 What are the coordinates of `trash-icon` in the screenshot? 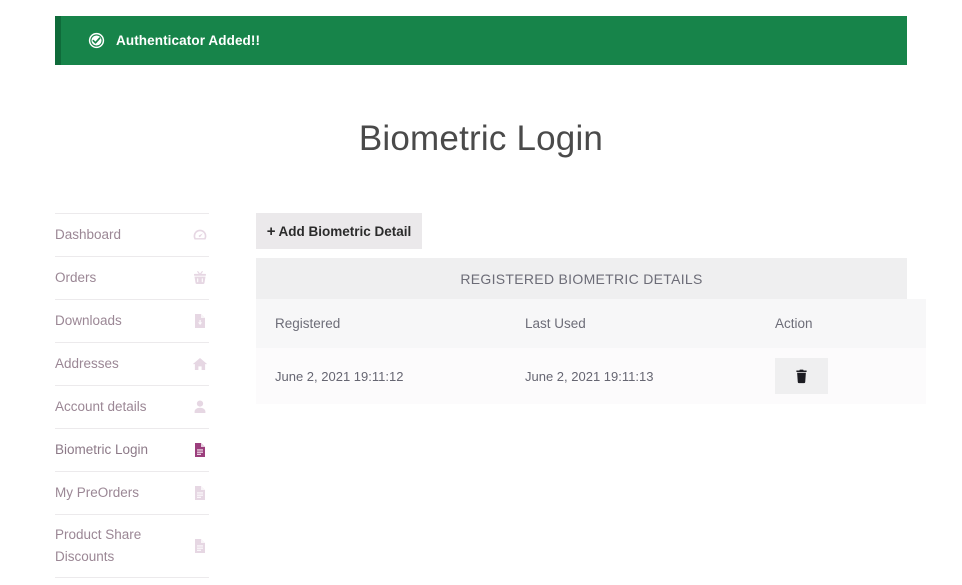 It's located at (801, 376).